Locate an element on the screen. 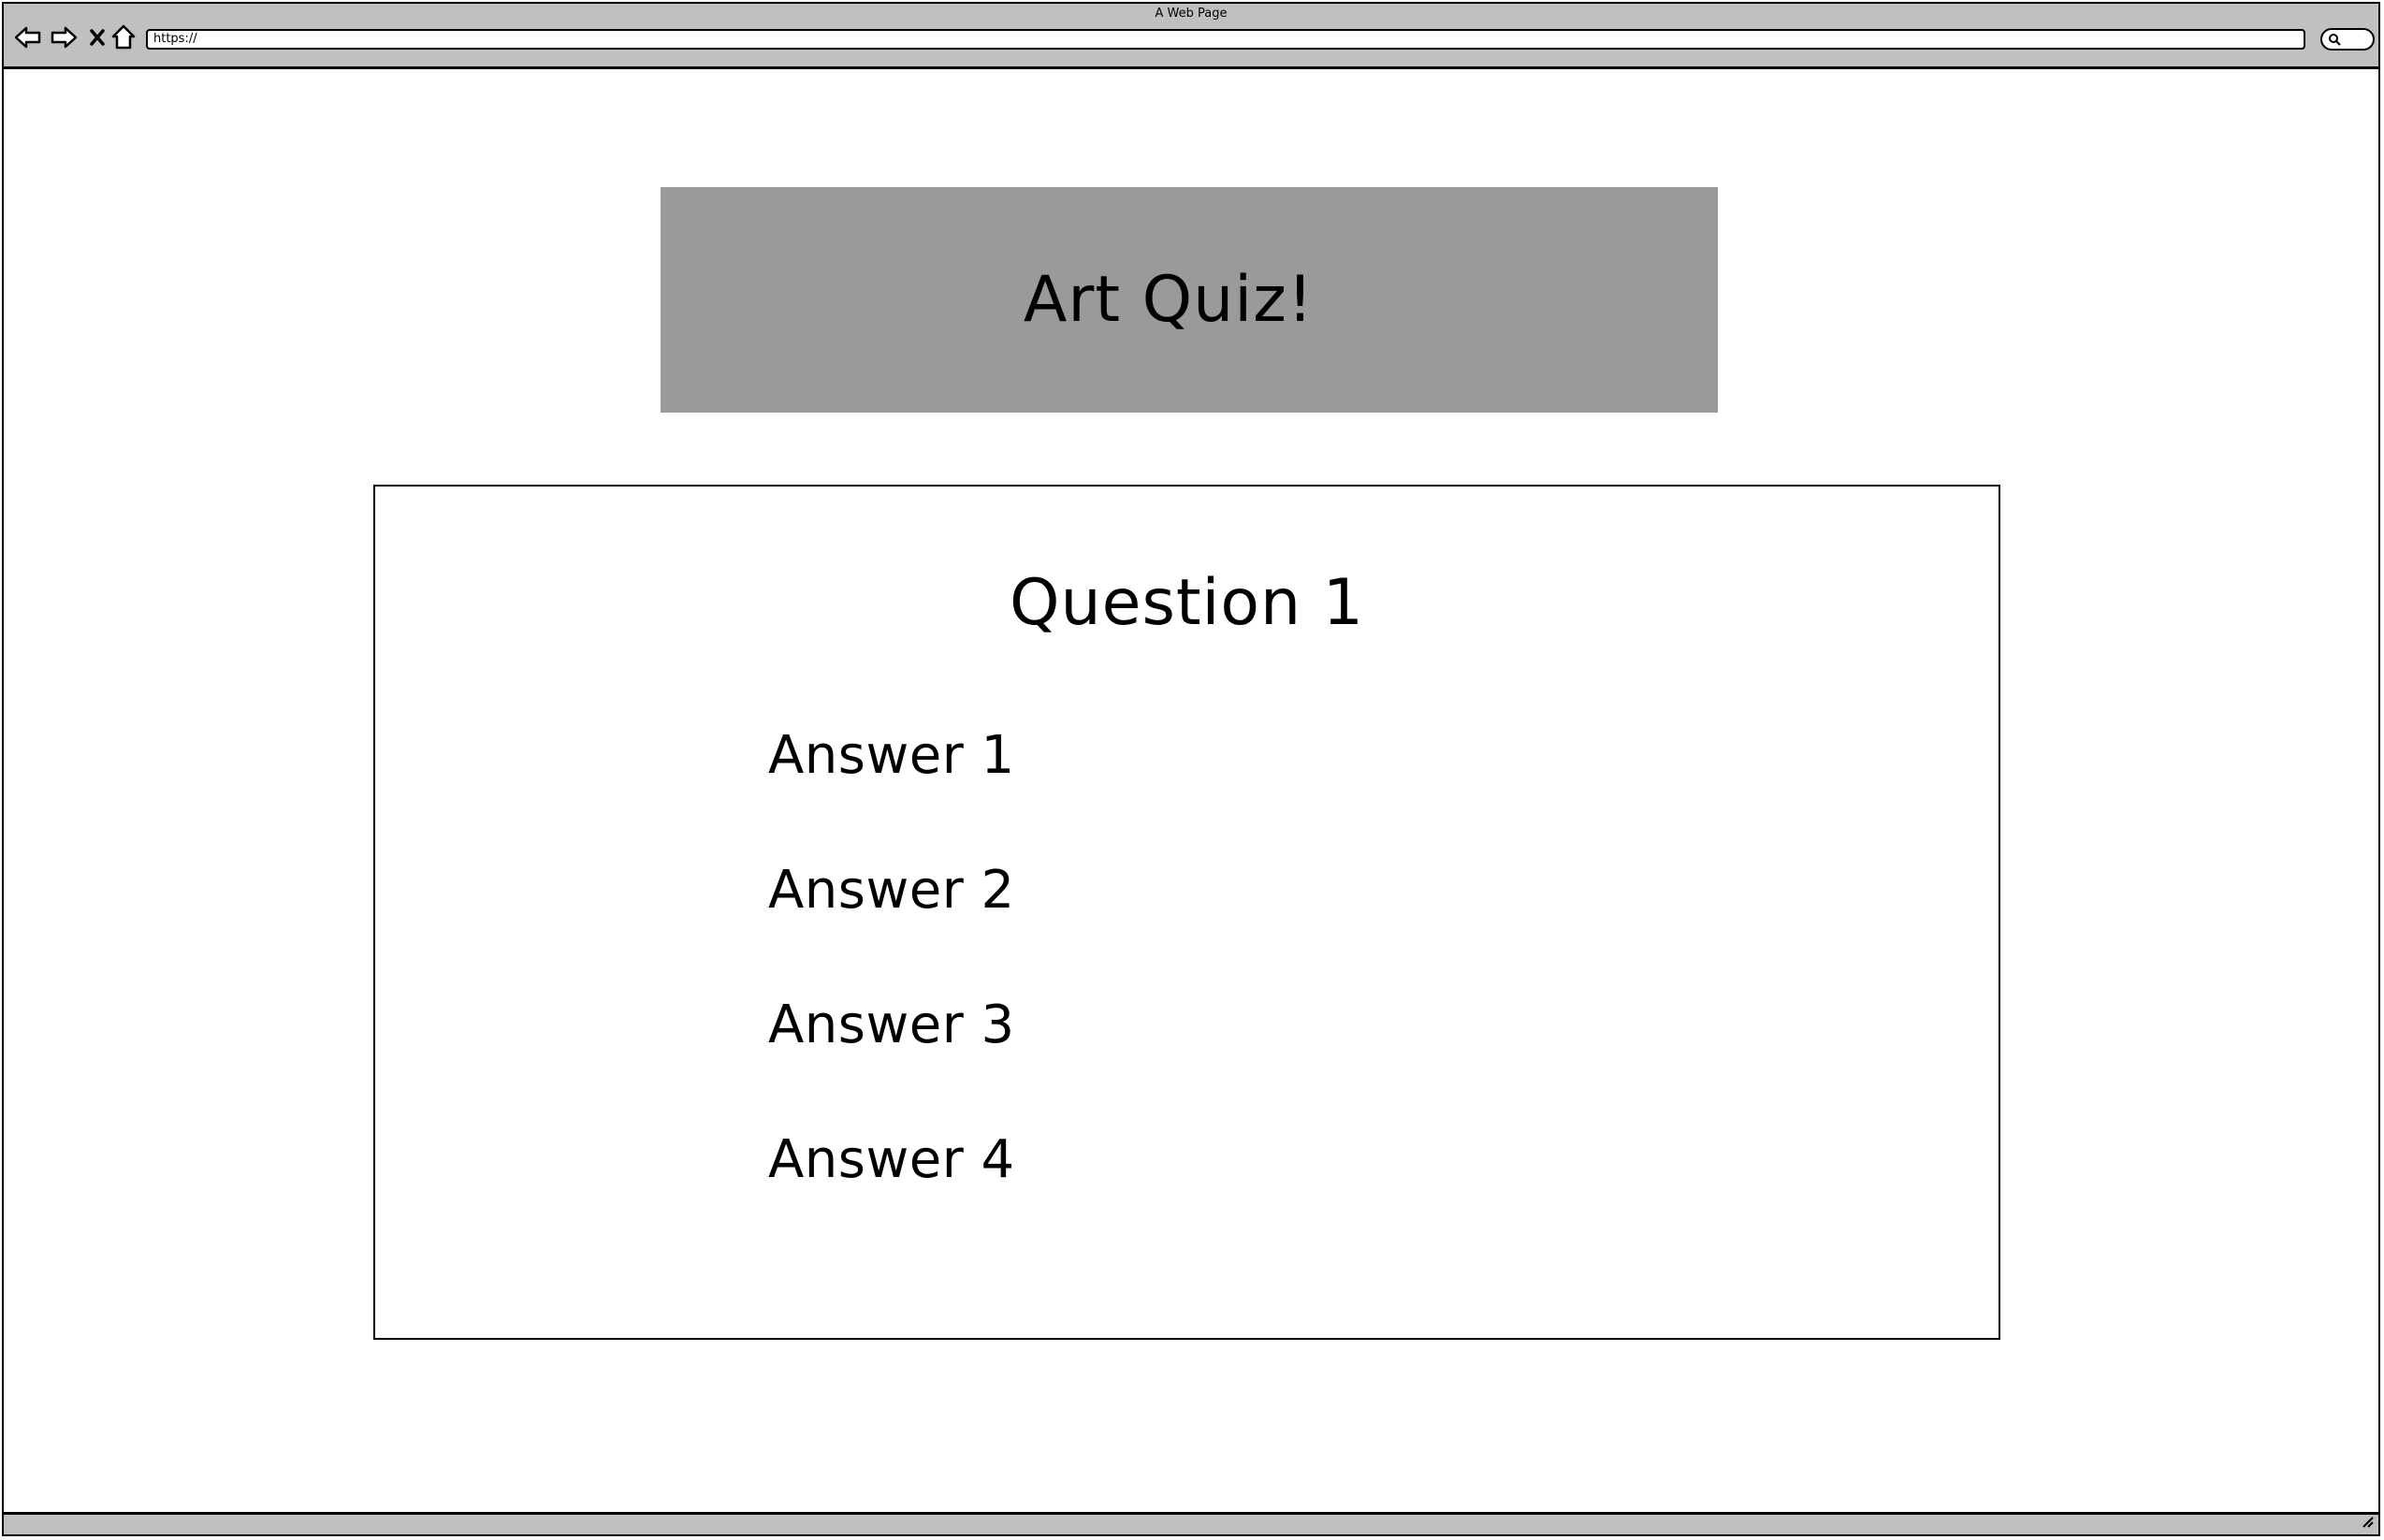 This screenshot has height=1540, width=2384. browser-toolbar: A Web Page https:// is located at coordinates (1191, 37).